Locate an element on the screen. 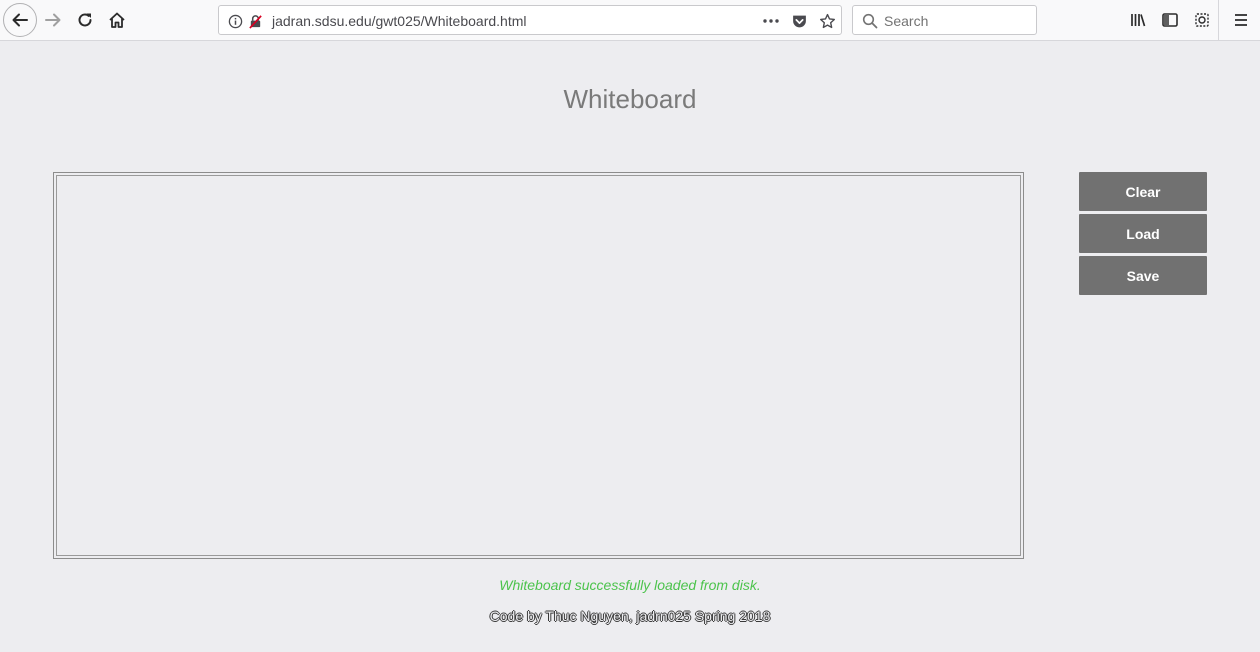 This screenshot has height=652, width=1260. sidebar-button is located at coordinates (1170, 20).